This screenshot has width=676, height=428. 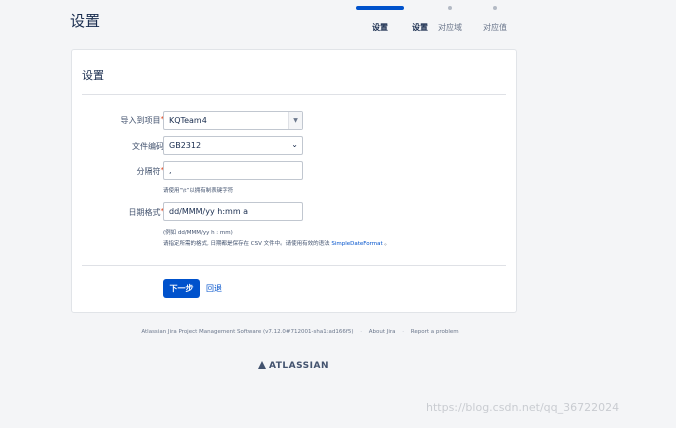 What do you see at coordinates (294, 144) in the screenshot?
I see `chevron-down-icon: ⌄` at bounding box center [294, 144].